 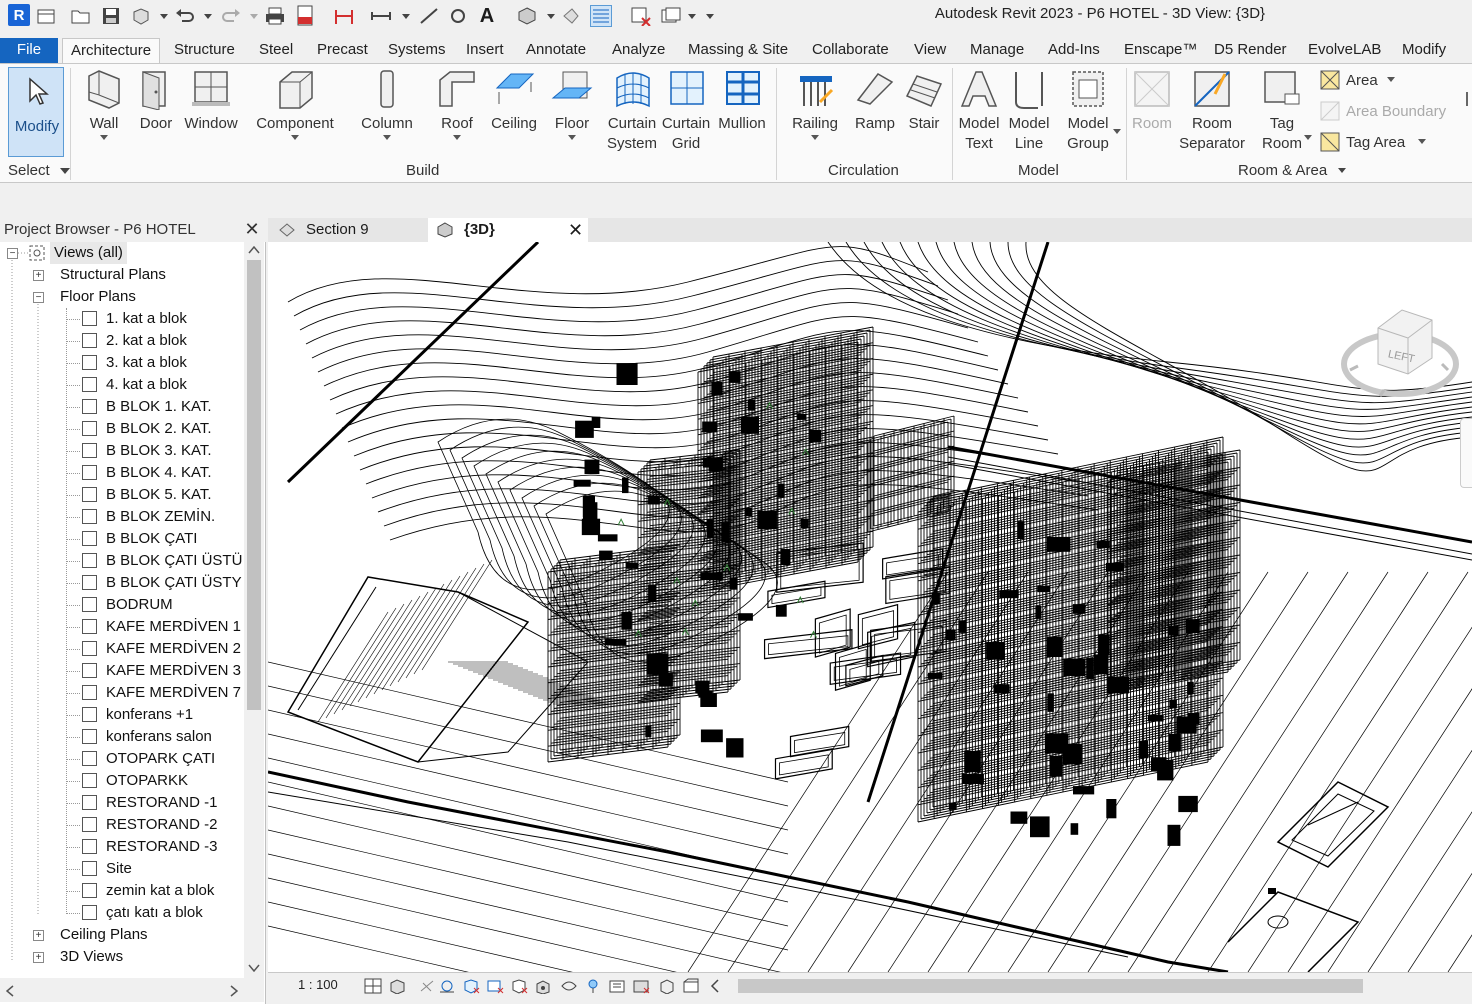 I want to click on tree-item-floor-plan: B BLOK 3. KAT., so click(x=159, y=451).